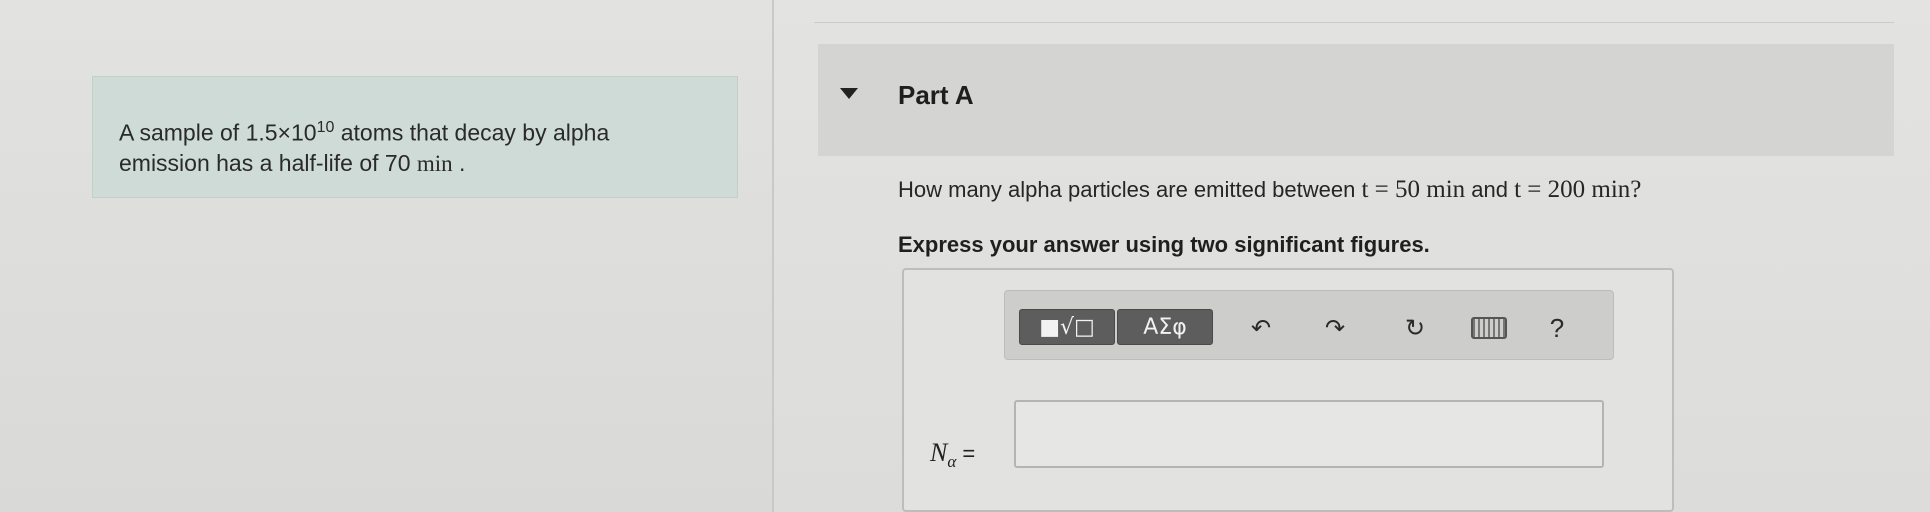 The width and height of the screenshot is (1930, 512). I want to click on templates-button: ■√□, so click(1067, 327).